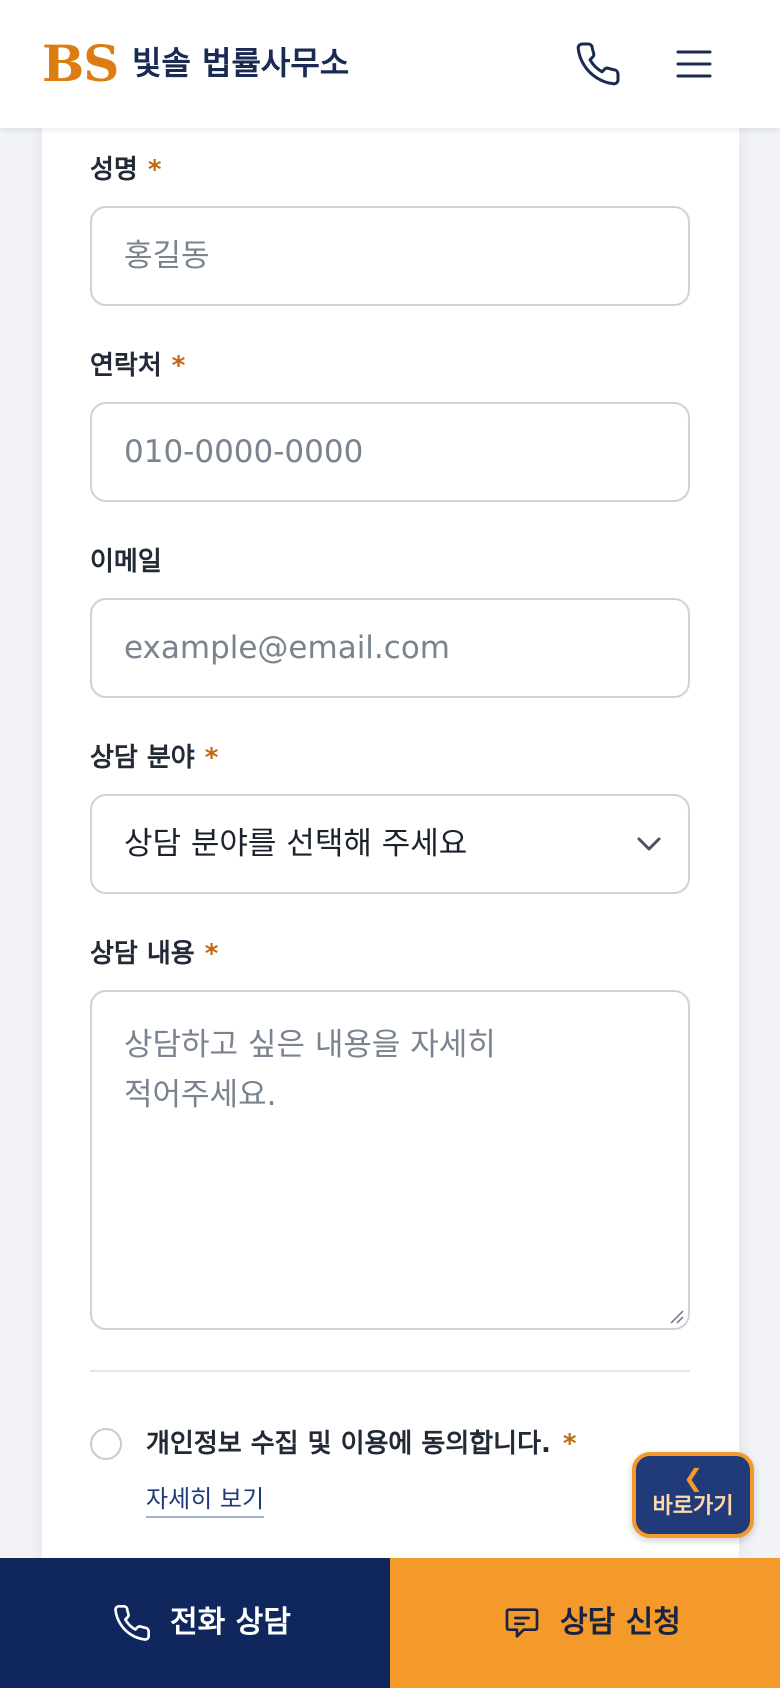 Image resolution: width=780 pixels, height=1688 pixels. I want to click on apply-consult-button: 상담 신청, so click(585, 1623).